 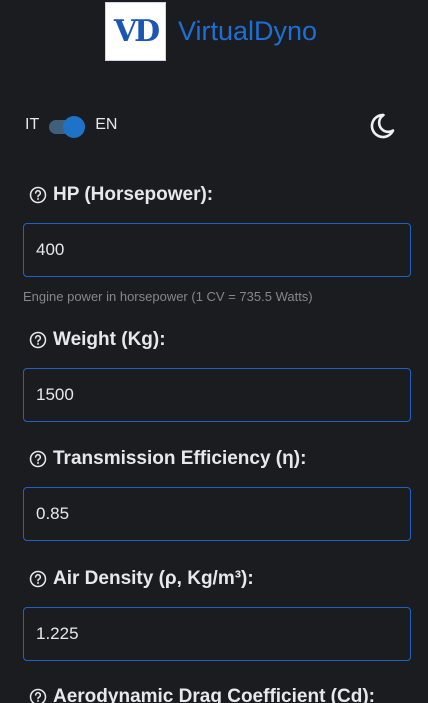 I want to click on field-label-text: Weight (Kg):, so click(x=109, y=339).